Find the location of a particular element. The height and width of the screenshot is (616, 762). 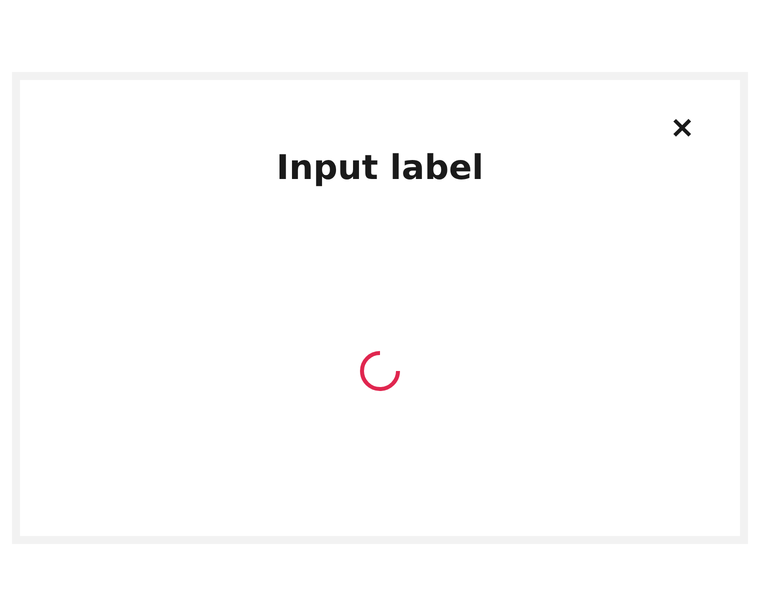

close-button: ✕ is located at coordinates (682, 129).